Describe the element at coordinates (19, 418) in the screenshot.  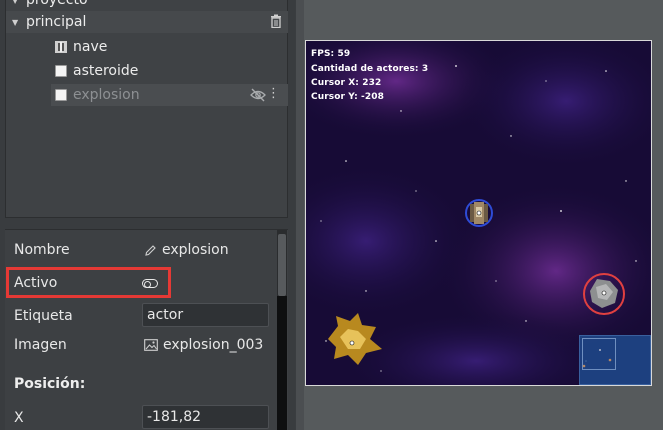
I see `x-label: X` at that location.